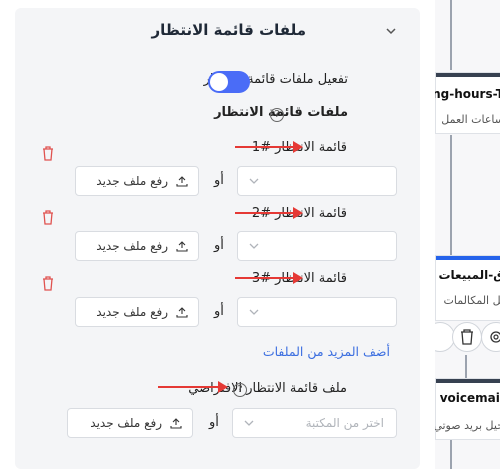 This screenshot has height=469, width=500. I want to click on flow-node-sales: ق-المبيعات يل المكالمات, so click(467, 288).